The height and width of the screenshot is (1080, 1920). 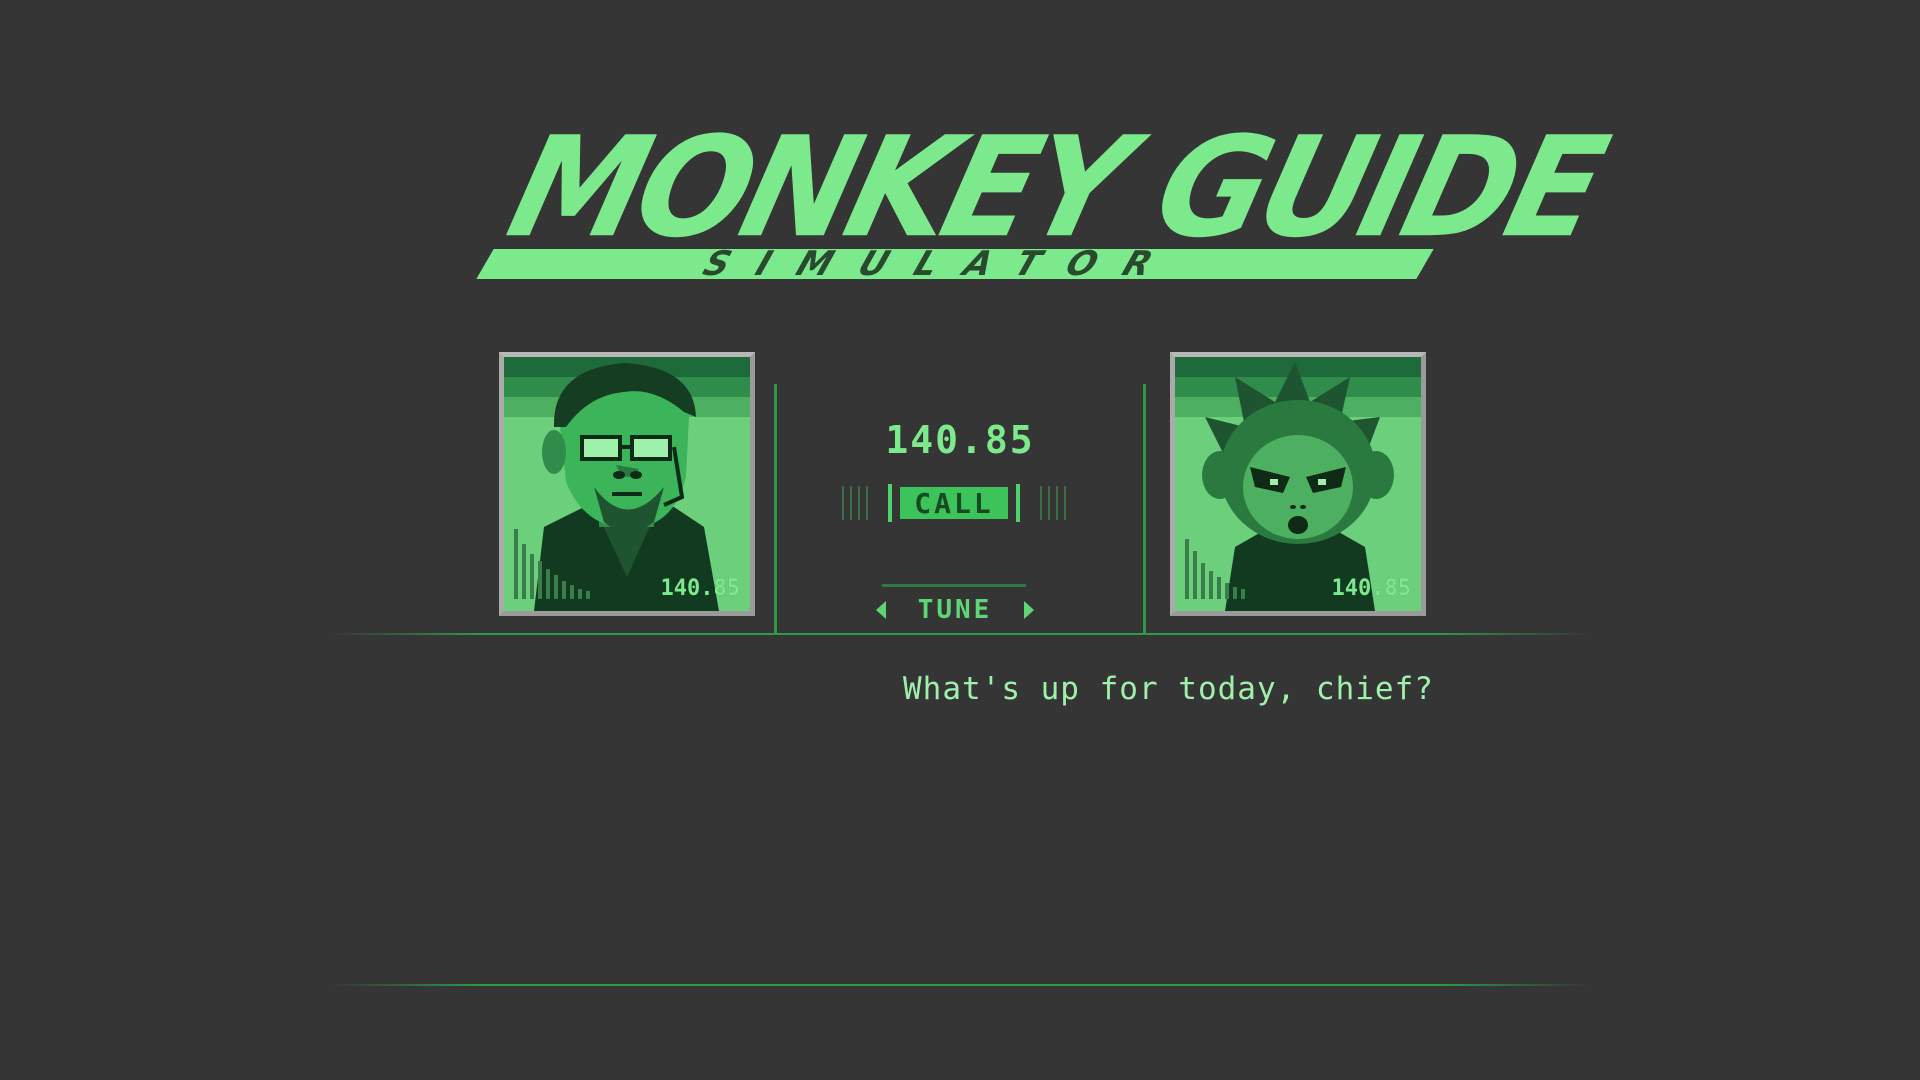 I want to click on call-label: CALL, so click(x=954, y=503).